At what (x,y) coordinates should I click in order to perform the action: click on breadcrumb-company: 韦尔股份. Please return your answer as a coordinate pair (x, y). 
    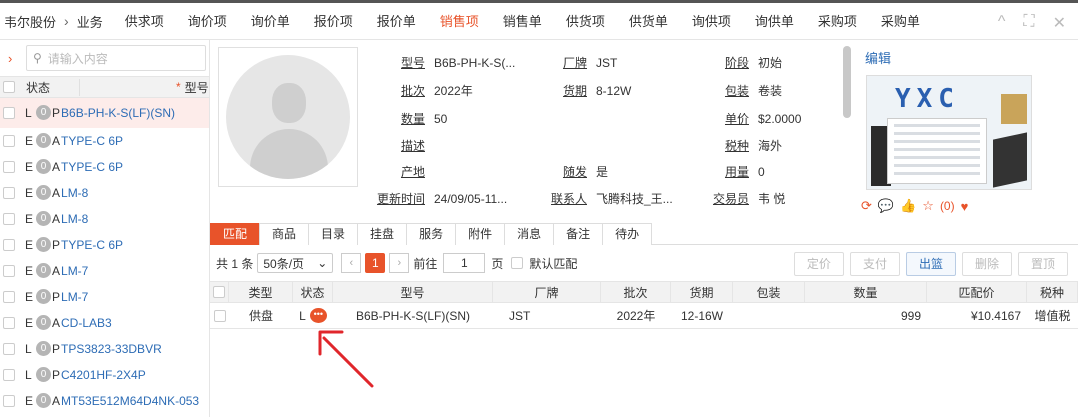
    Looking at the image, I should click on (30, 21).